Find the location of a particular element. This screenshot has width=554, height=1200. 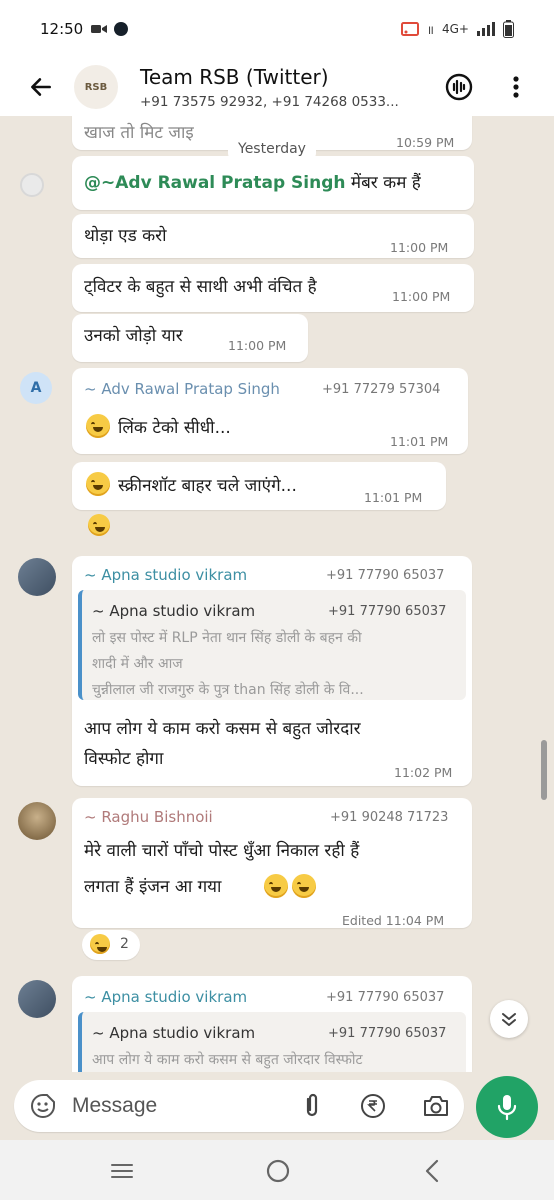

system-navigation-bar is located at coordinates (277, 1170).